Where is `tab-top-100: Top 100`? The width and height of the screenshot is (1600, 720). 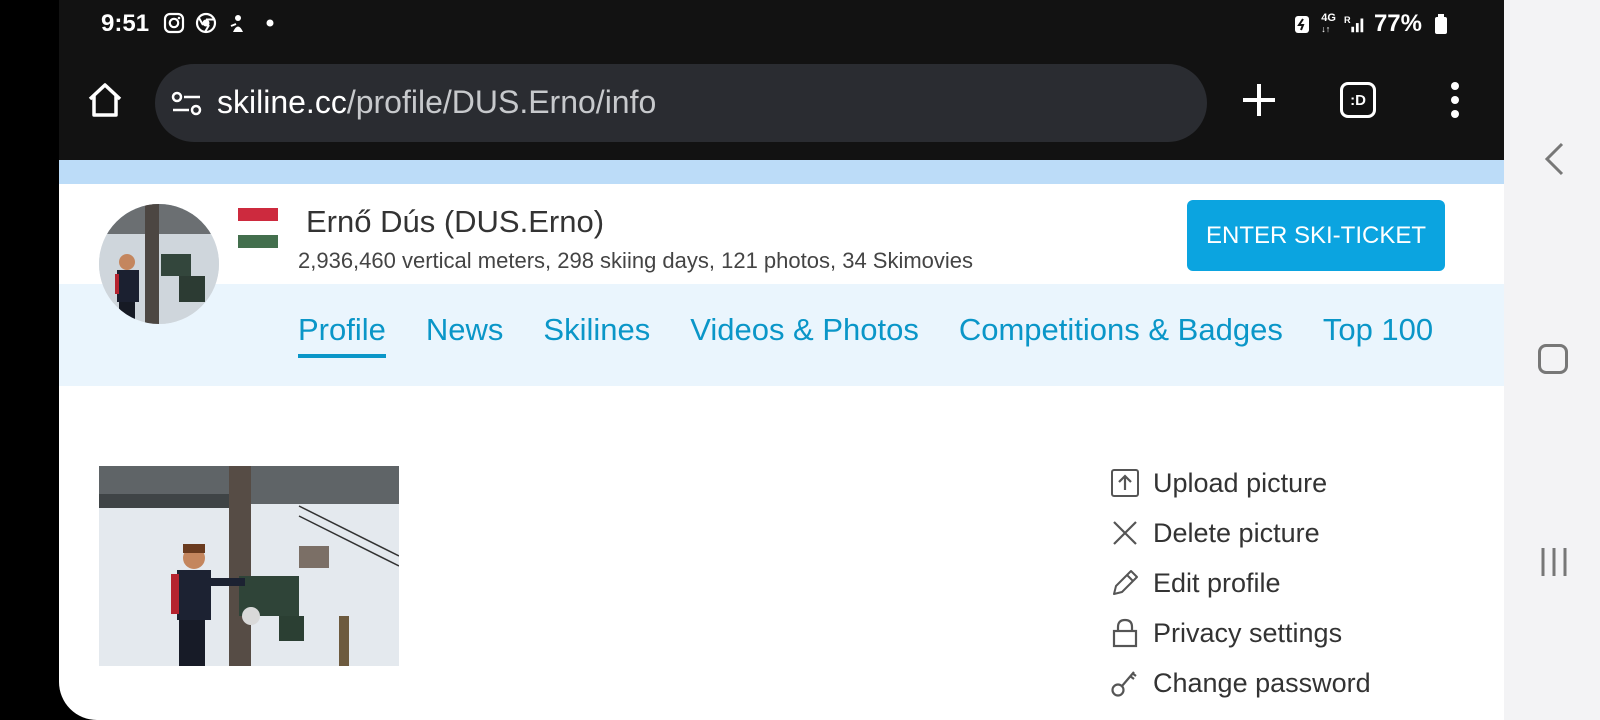
tab-top-100: Top 100 is located at coordinates (1378, 335).